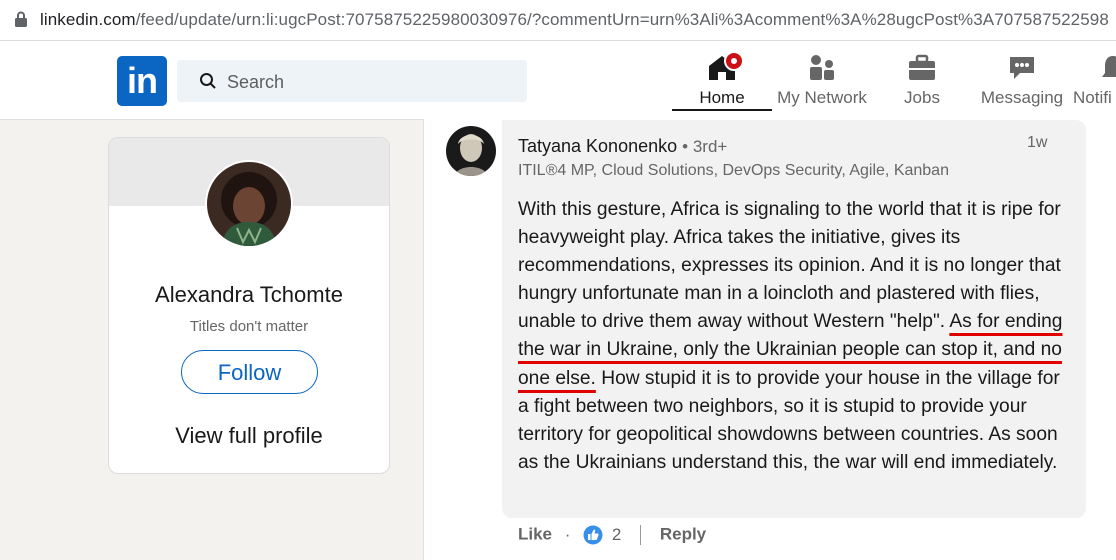 The width and height of the screenshot is (1116, 560). I want to click on actions-divider, so click(641, 534).